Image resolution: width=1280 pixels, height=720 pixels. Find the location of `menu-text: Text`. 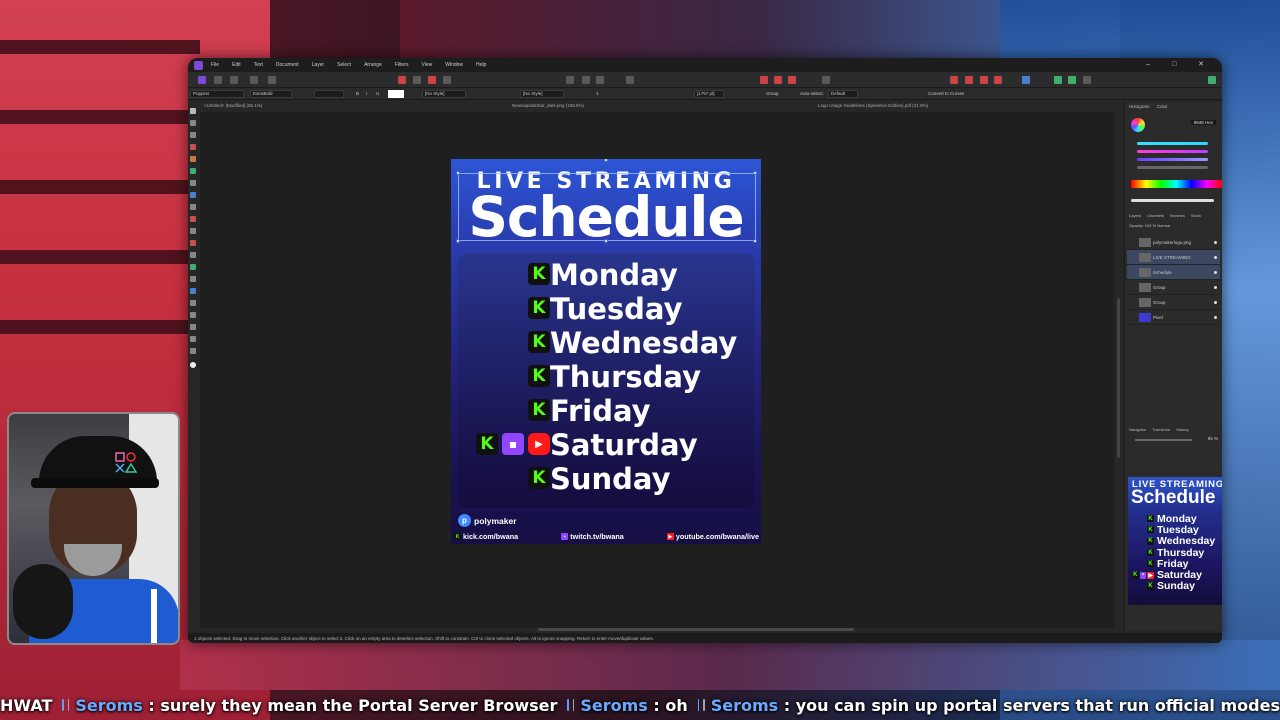

menu-text: Text is located at coordinates (258, 65).